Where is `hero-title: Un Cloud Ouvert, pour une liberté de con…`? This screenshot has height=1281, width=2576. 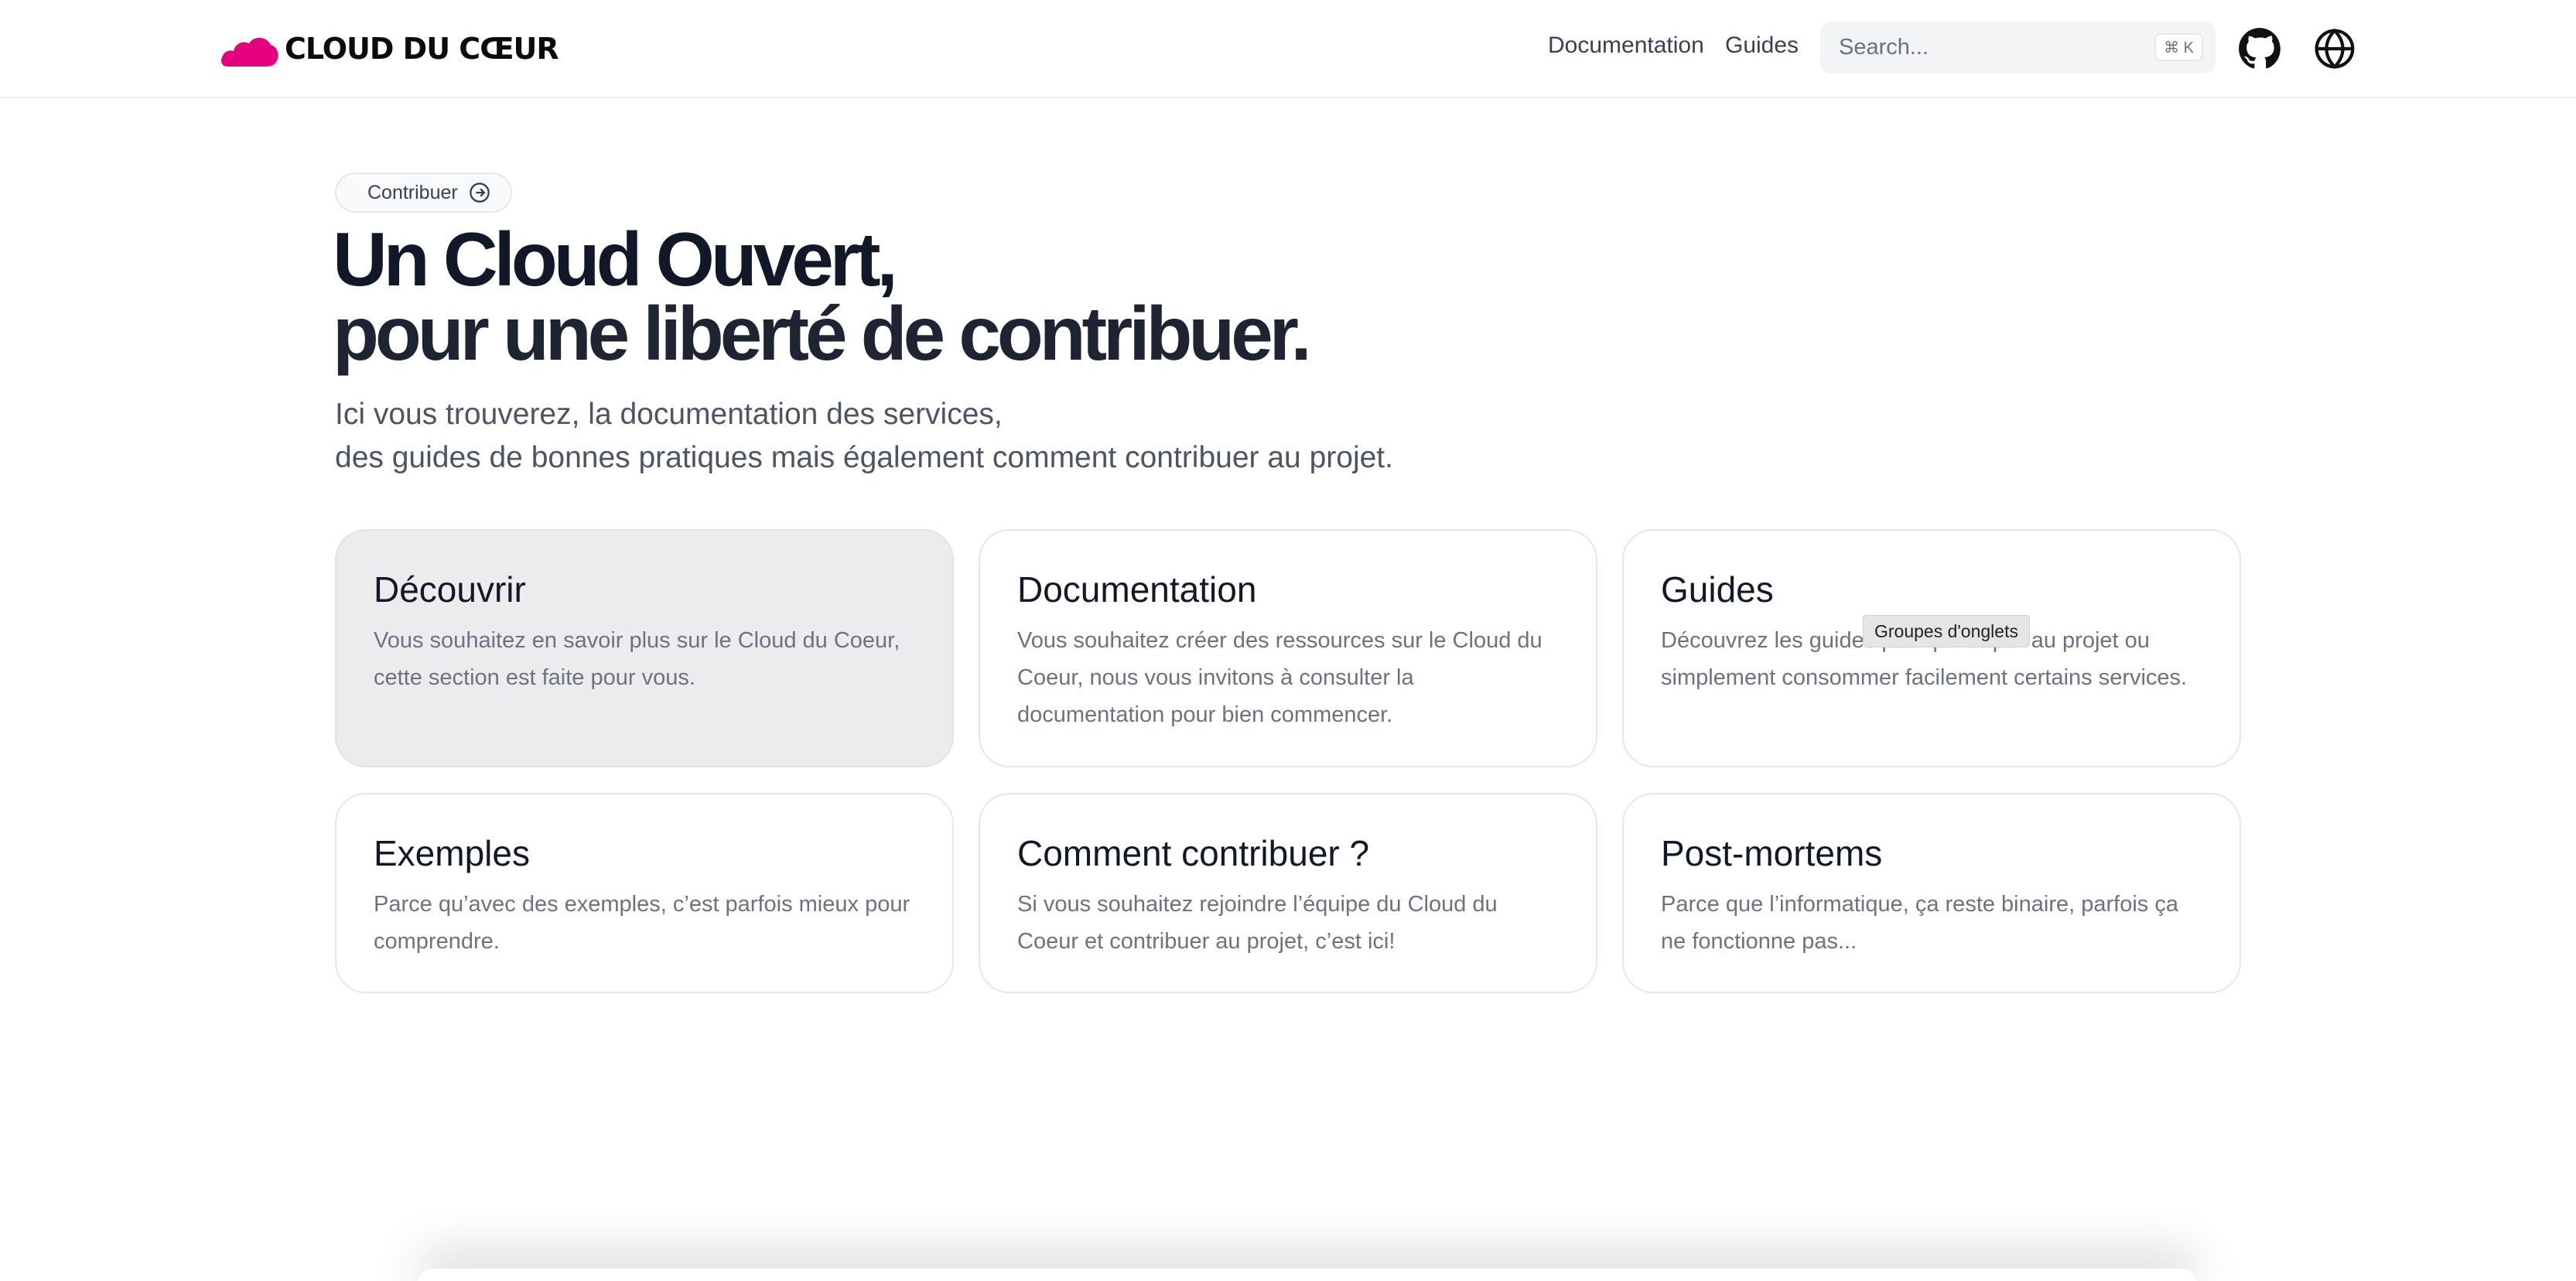
hero-title: Un Cloud Ouvert, pour une liberté de con… is located at coordinates (823, 299).